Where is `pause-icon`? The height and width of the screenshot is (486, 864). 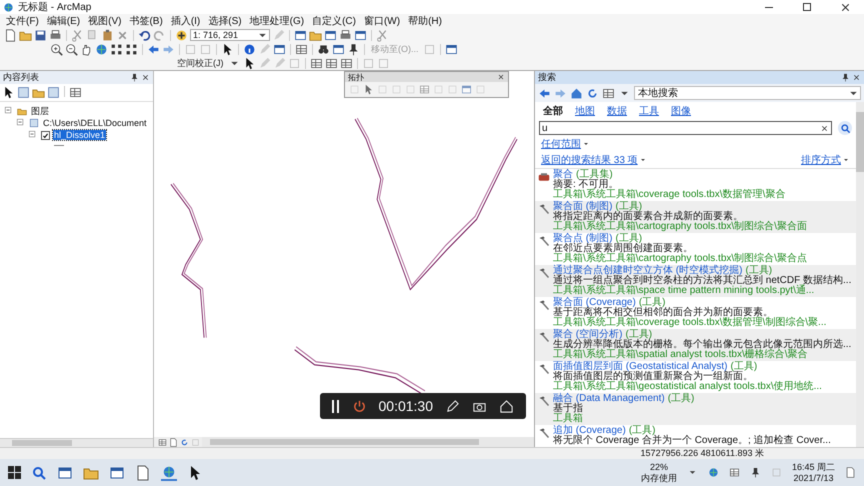 pause-icon is located at coordinates (336, 406).